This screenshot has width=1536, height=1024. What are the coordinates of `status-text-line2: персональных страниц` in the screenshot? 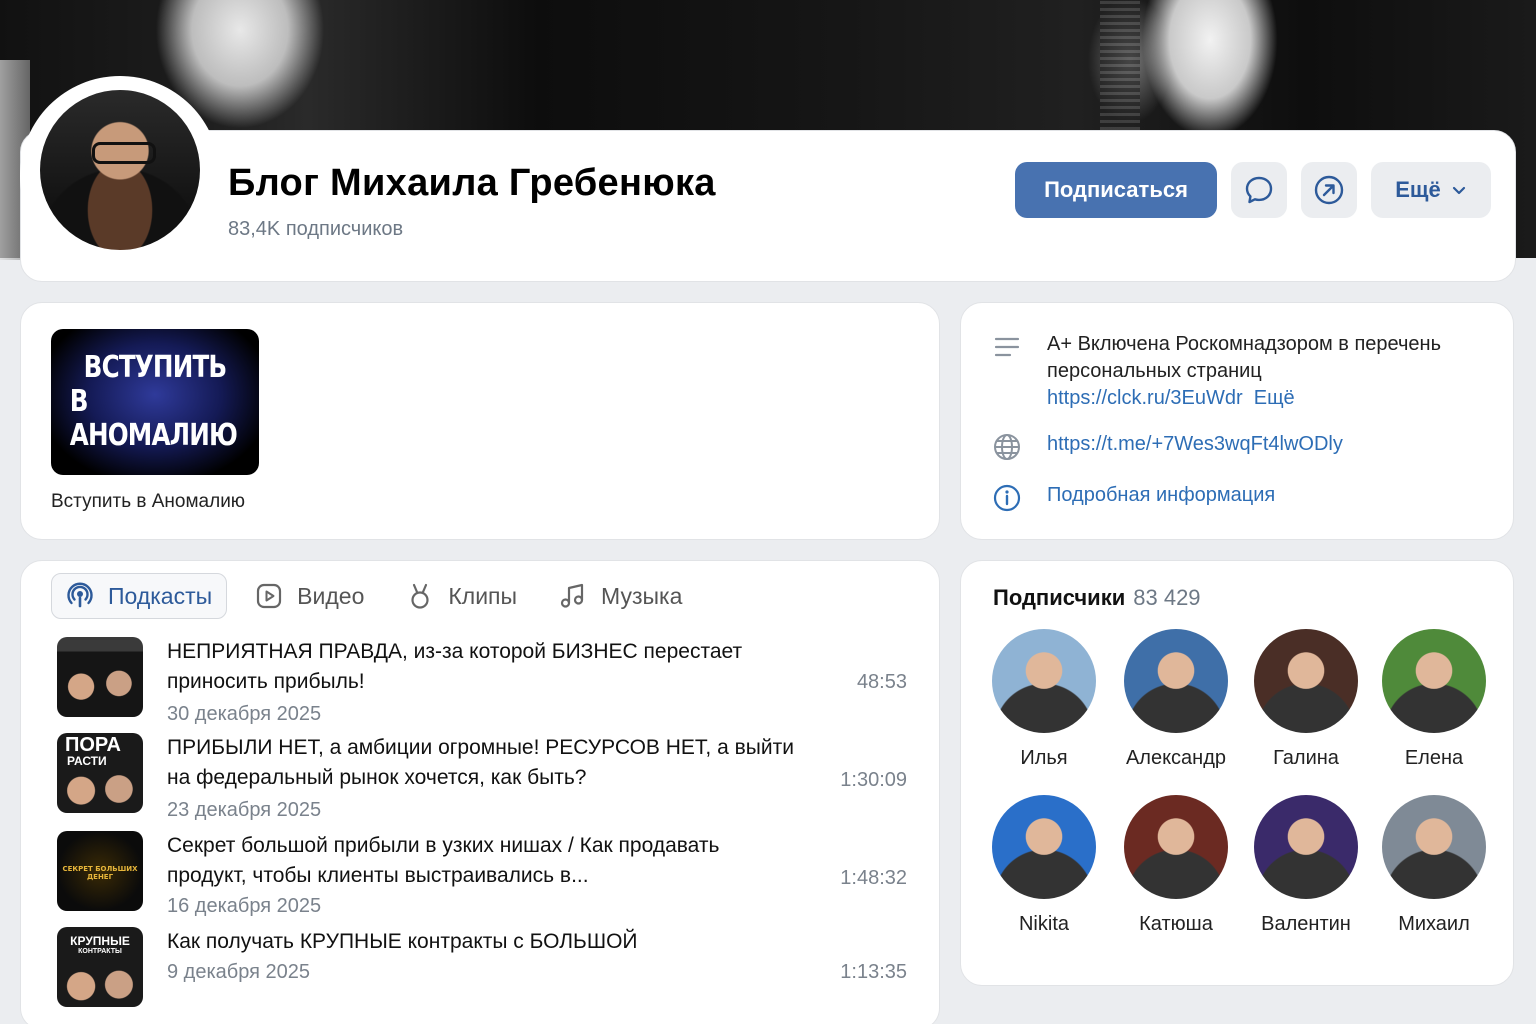 It's located at (1154, 371).